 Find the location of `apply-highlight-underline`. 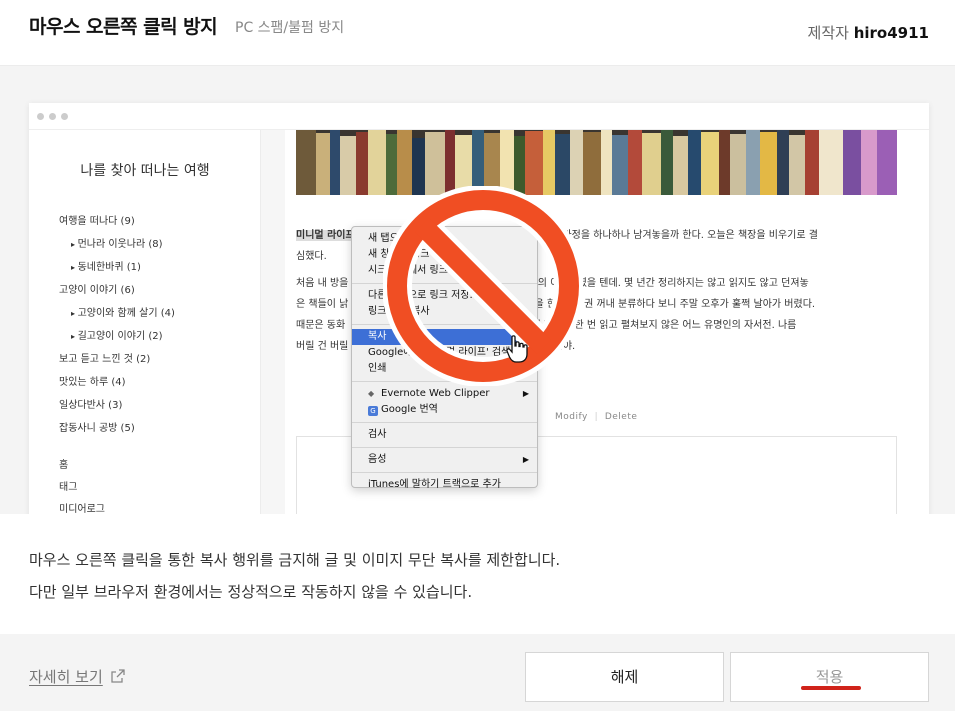

apply-highlight-underline is located at coordinates (831, 688).